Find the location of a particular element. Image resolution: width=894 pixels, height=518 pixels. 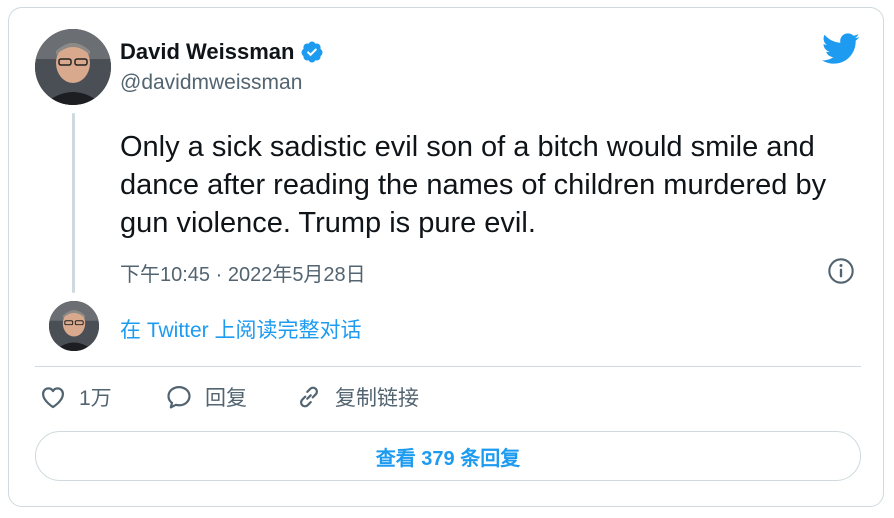

heart-icon is located at coordinates (53, 398).